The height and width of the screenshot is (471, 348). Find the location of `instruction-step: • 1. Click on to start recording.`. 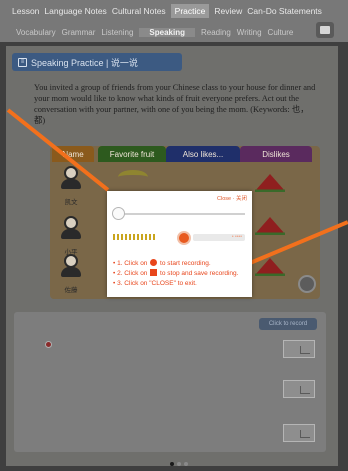

instruction-step: • 1. Click on to start recording. is located at coordinates (162, 263).